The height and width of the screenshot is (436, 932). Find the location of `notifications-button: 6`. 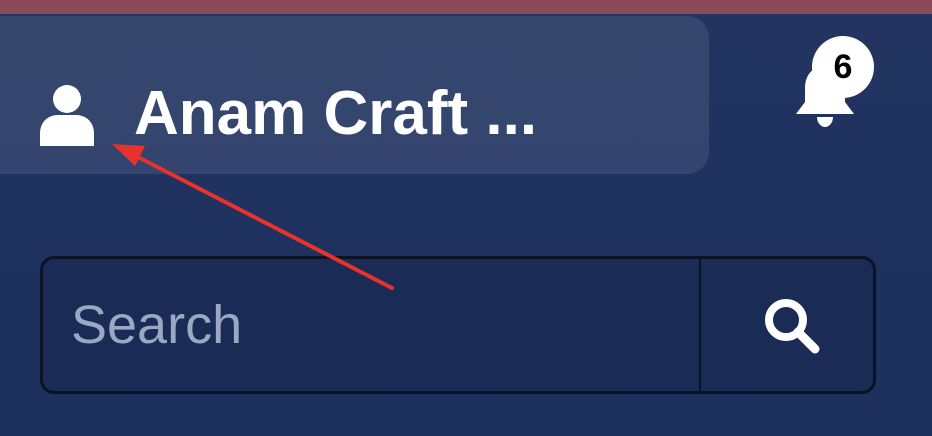

notifications-button: 6 is located at coordinates (840, 84).